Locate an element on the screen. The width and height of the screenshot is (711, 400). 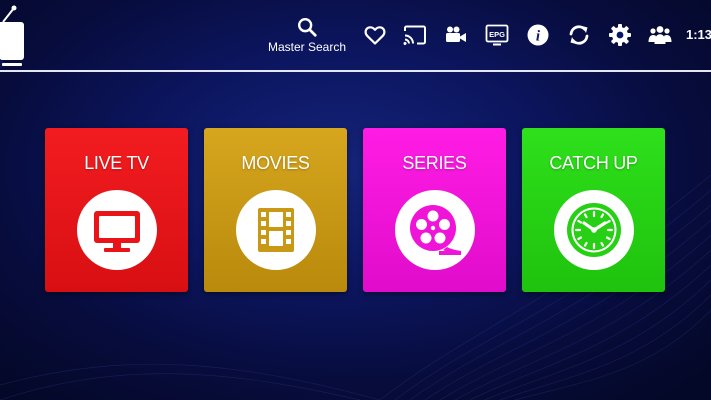
tile-label-movies: MOVIES is located at coordinates (275, 163).